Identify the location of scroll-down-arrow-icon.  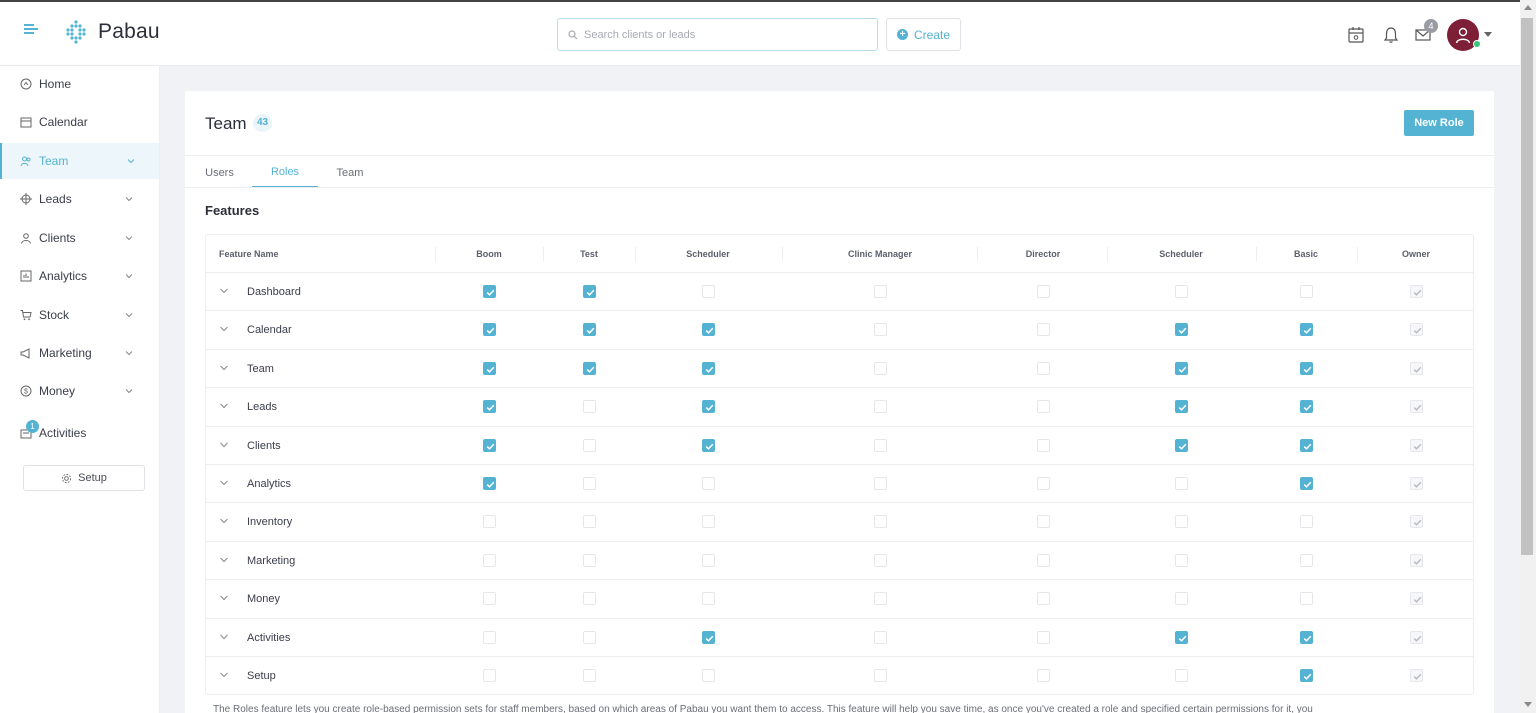
(1528, 704).